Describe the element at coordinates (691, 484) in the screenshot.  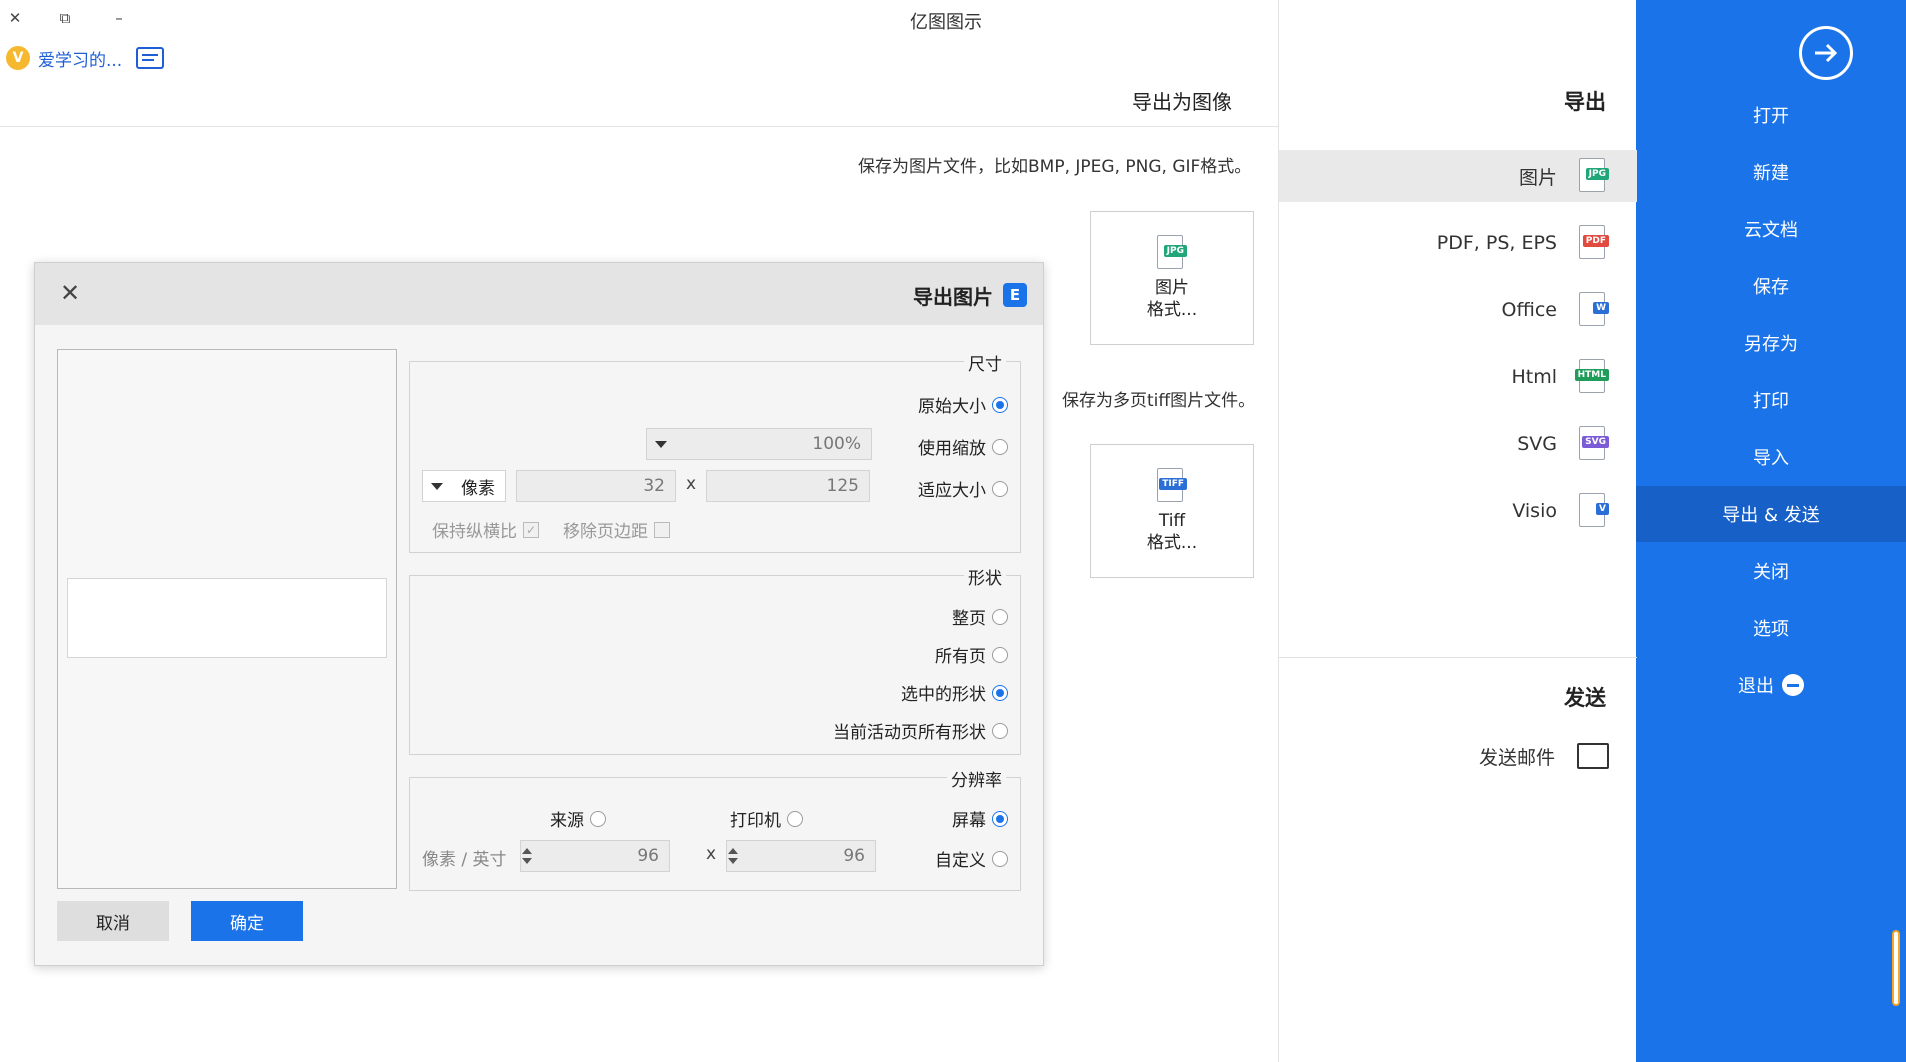
I see `size-times-label: x` at that location.